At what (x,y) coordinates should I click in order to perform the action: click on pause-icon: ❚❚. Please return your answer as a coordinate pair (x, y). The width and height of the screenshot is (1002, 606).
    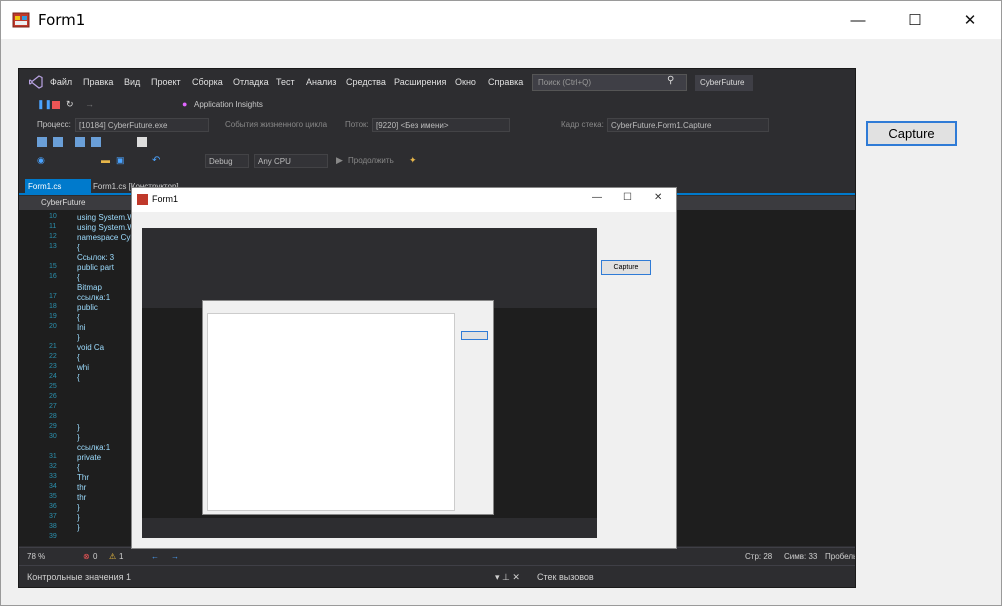
    Looking at the image, I should click on (45, 104).